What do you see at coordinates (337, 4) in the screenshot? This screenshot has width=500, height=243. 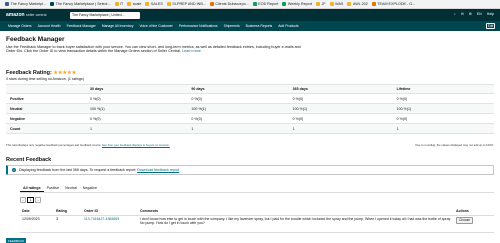 I see `bookmark-item: WAS` at bounding box center [337, 4].